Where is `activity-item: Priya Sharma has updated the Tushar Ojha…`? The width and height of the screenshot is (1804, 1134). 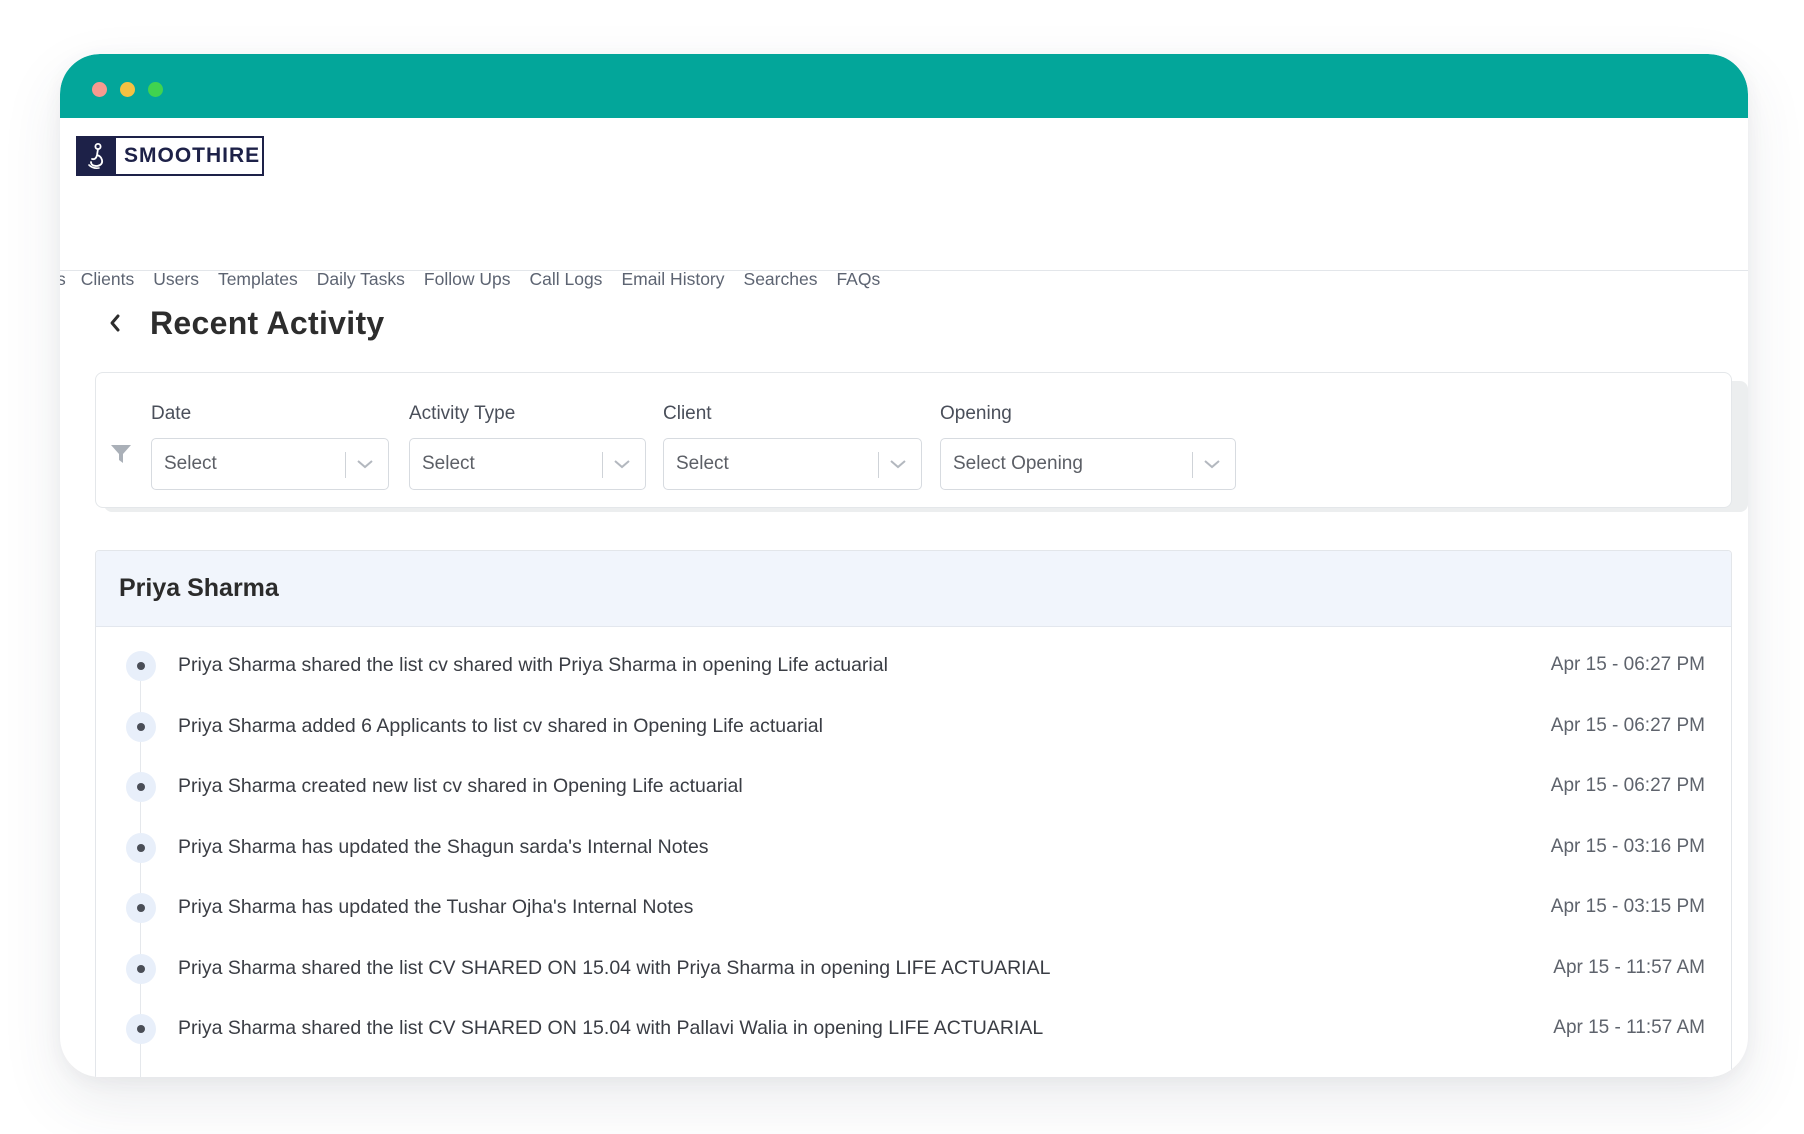 activity-item: Priya Sharma has updated the Tushar Ojha… is located at coordinates (913, 923).